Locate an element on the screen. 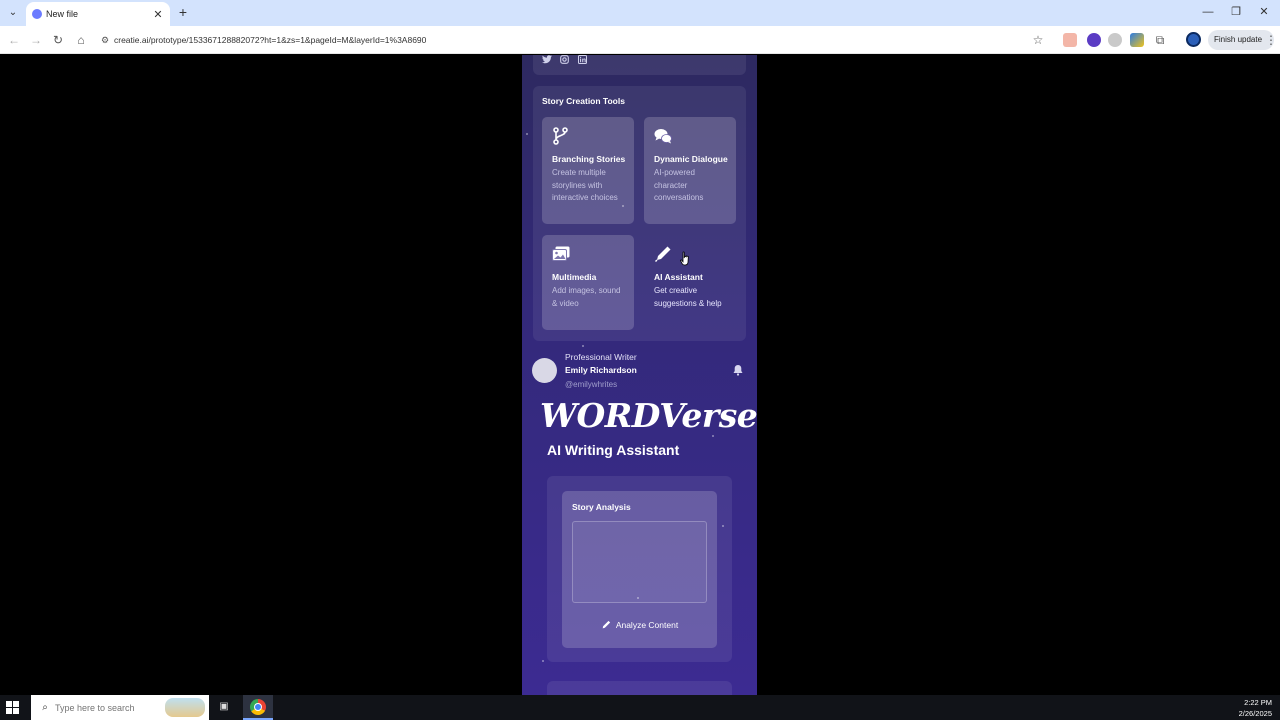 Image resolution: width=1280 pixels, height=720 pixels. analysis-input is located at coordinates (639, 562).